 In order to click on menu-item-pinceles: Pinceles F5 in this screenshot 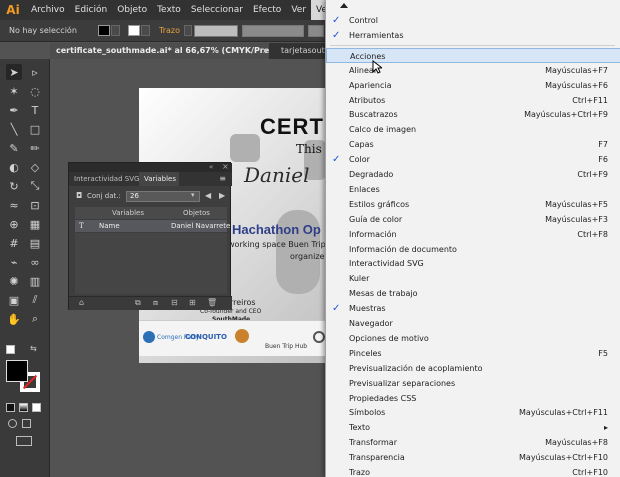, I will do `click(473, 353)`.